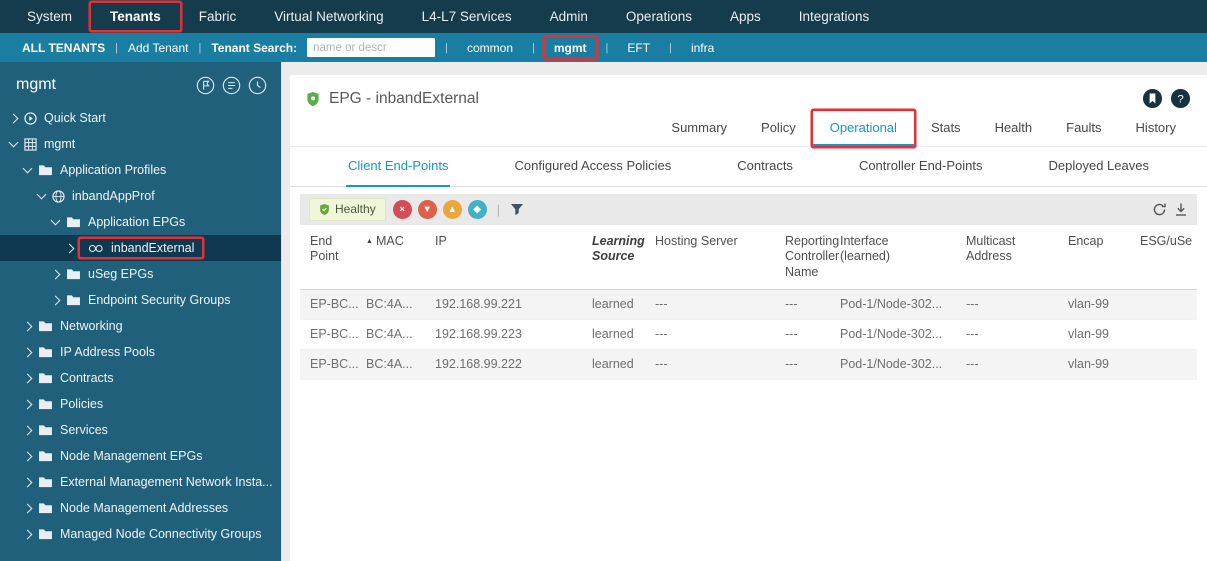 This screenshot has height=561, width=1207. What do you see at coordinates (1159, 209) in the screenshot?
I see `refresh-icon` at bounding box center [1159, 209].